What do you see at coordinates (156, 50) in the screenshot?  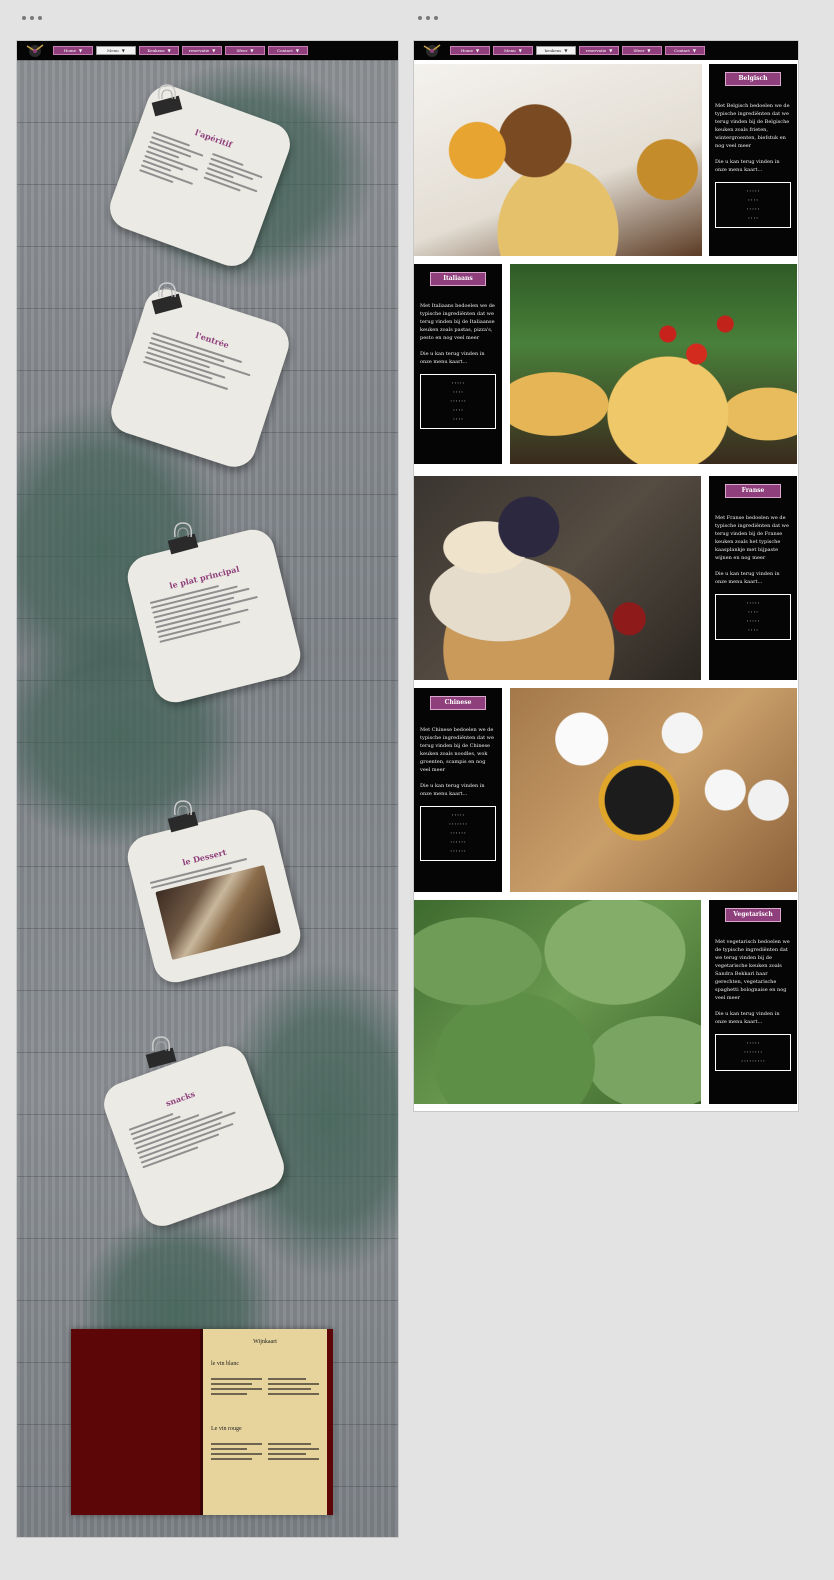 I see `nav-label: Keukens` at bounding box center [156, 50].